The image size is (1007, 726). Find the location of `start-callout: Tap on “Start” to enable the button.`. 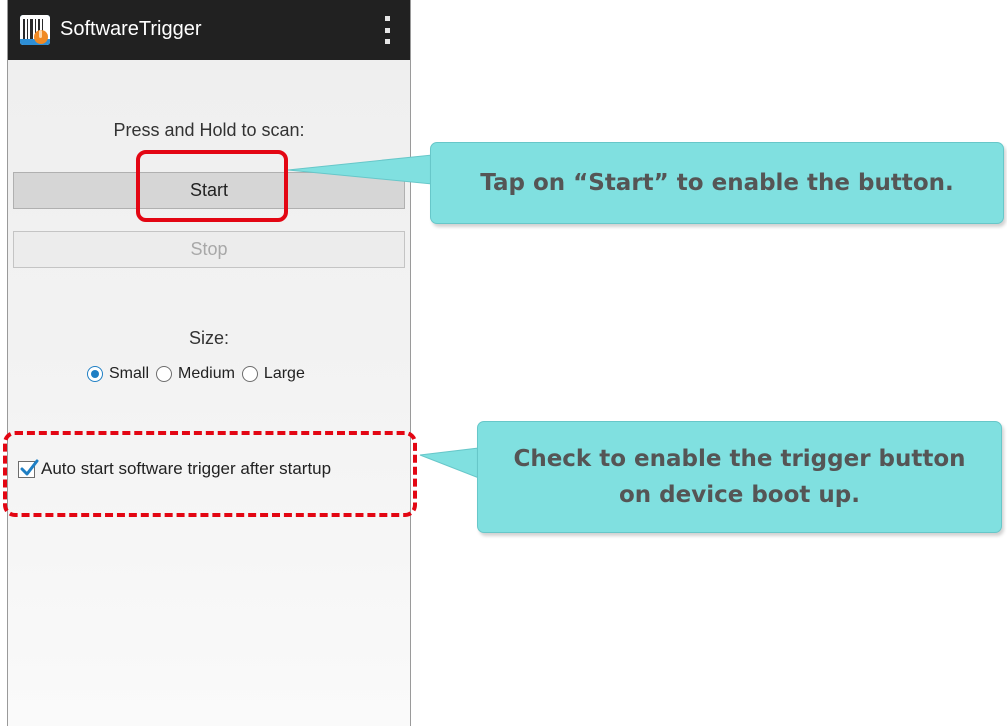

start-callout: Tap on “Start” to enable the button. is located at coordinates (717, 183).